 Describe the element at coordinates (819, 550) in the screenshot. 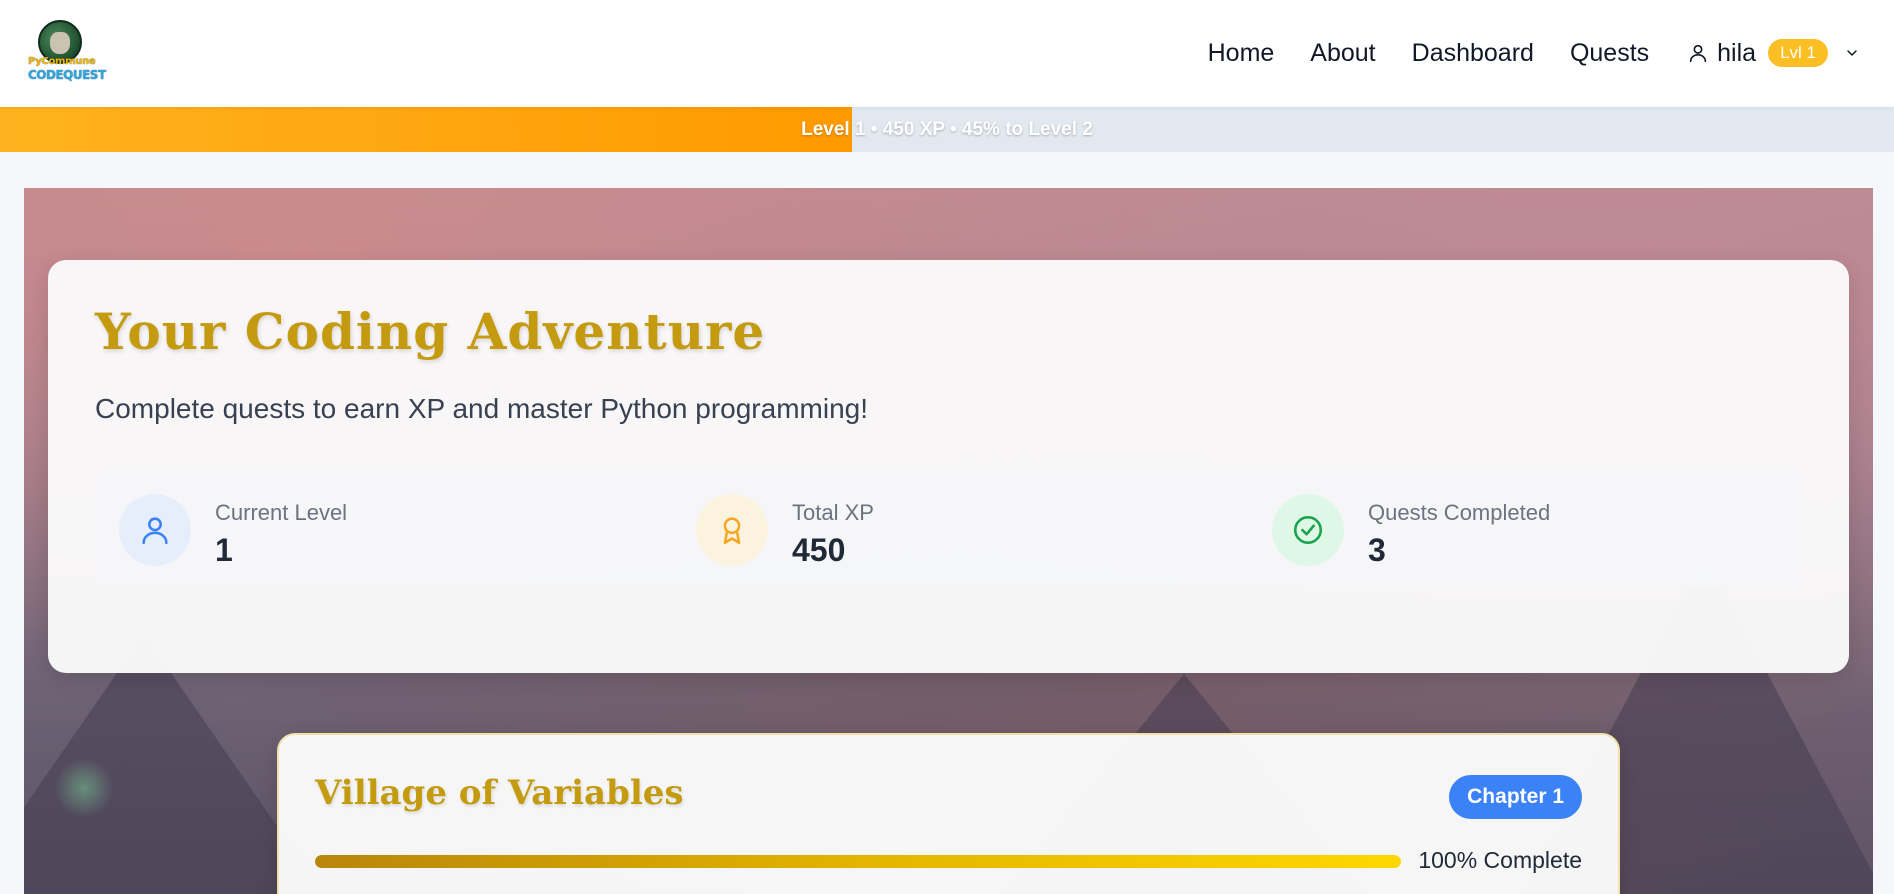

I see `stat-value: 450` at that location.